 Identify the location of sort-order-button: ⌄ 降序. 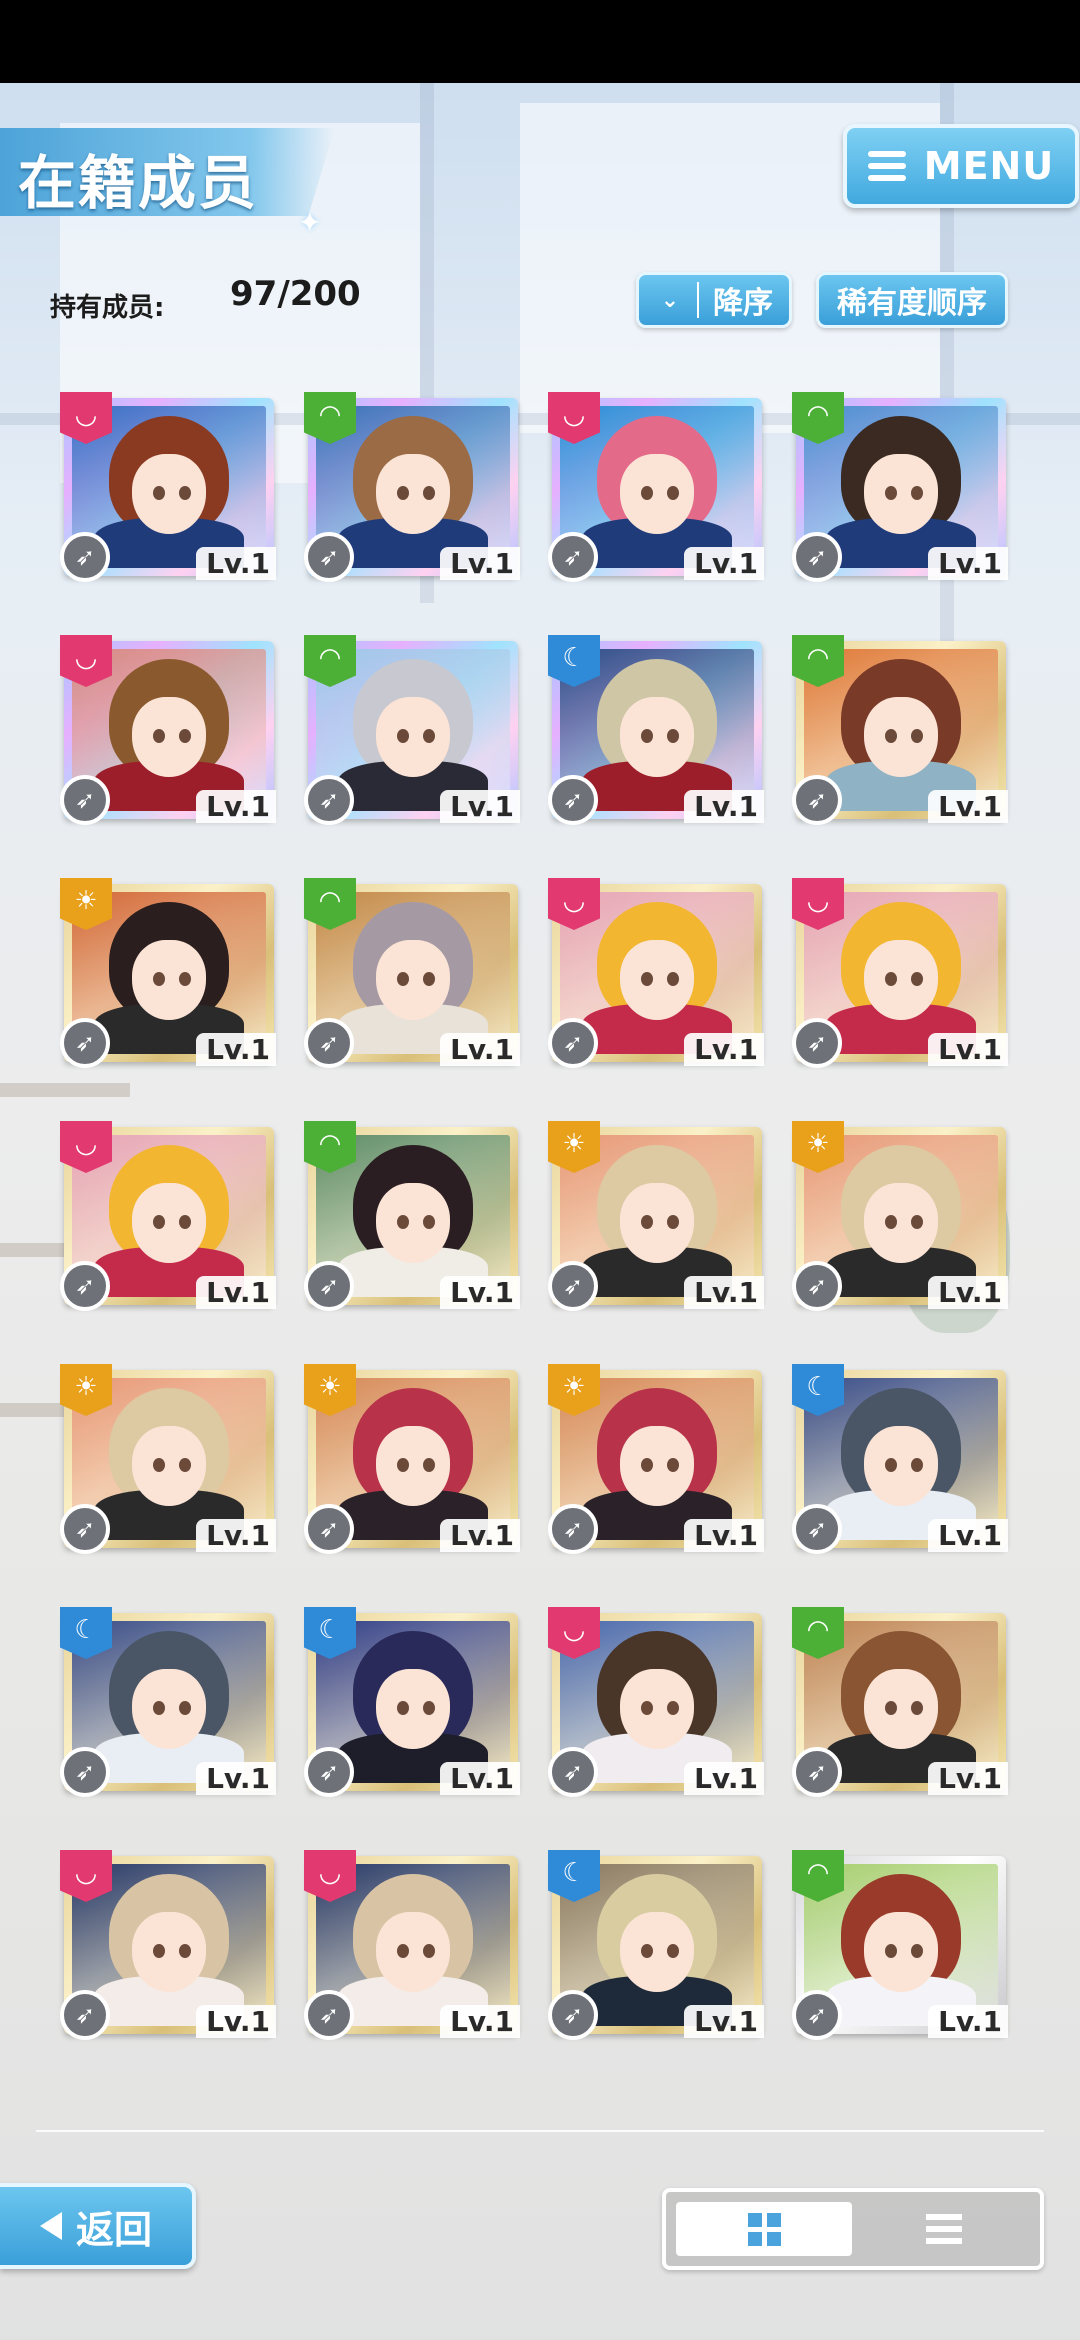
(714, 300).